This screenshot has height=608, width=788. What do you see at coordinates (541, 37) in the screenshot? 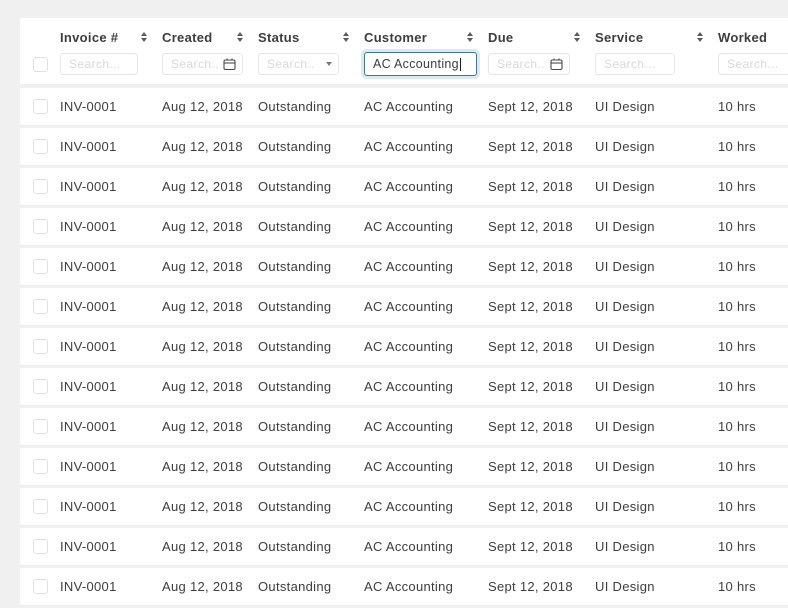
I see `column-header-due: Due` at bounding box center [541, 37].